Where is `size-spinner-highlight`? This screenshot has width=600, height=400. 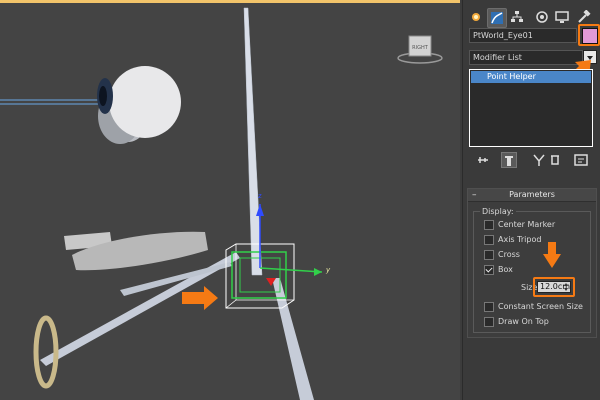
size-spinner-highlight is located at coordinates (554, 287).